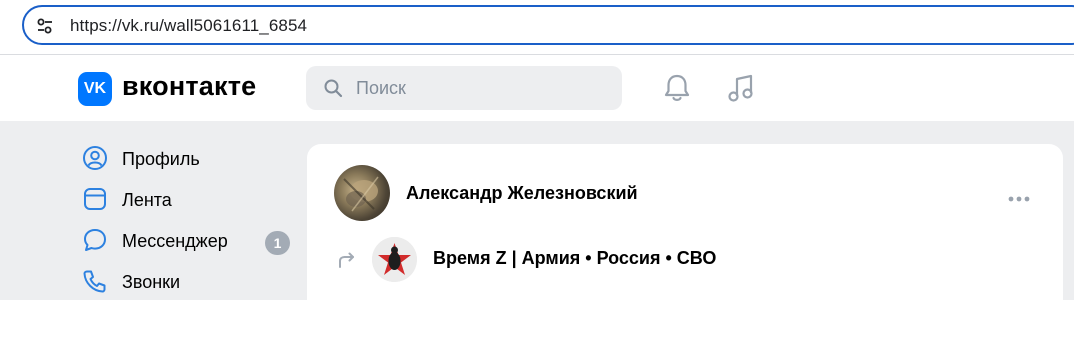 The height and width of the screenshot is (344, 1074). I want to click on bell-icon, so click(677, 90).